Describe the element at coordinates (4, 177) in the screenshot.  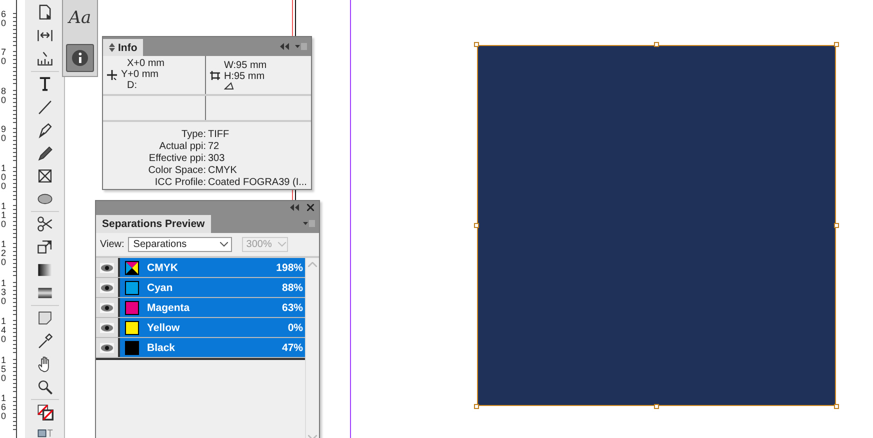
I see `ruler-label: 100` at that location.